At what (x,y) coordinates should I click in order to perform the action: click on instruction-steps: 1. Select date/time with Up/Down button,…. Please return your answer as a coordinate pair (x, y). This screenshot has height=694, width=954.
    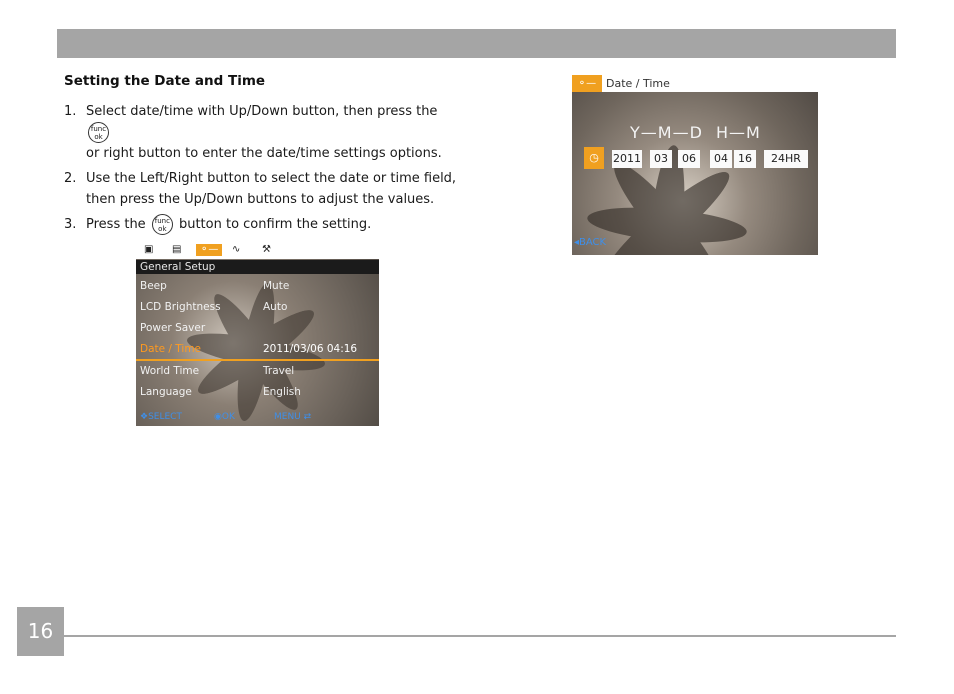
    Looking at the image, I should click on (264, 170).